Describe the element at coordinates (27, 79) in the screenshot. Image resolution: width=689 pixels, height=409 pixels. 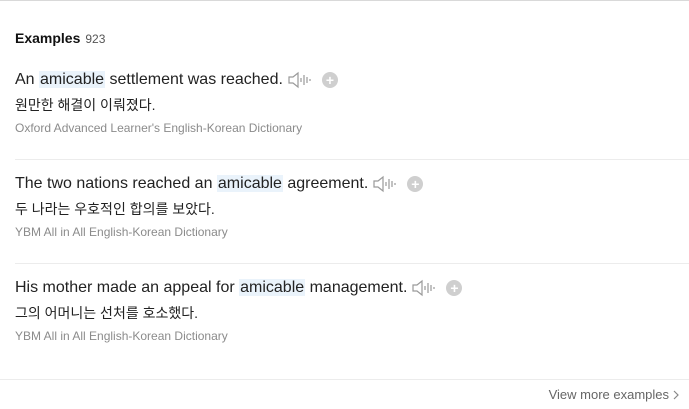
I see `sentence-text: An` at that location.